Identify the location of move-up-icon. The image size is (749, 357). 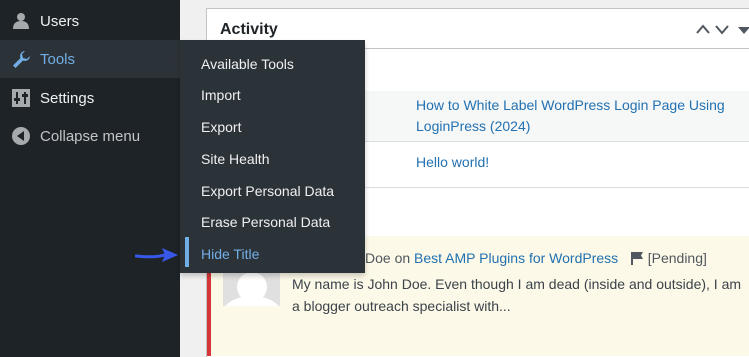
(703, 29).